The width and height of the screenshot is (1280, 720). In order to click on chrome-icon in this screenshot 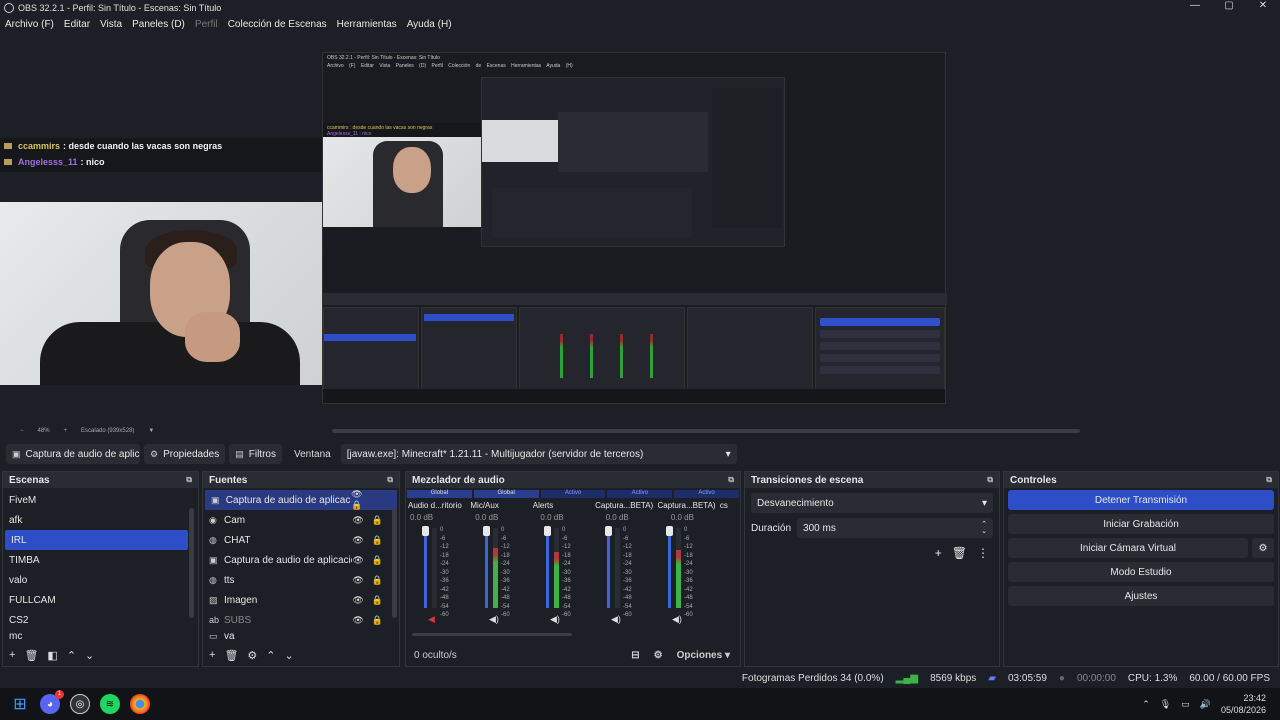, I will do `click(140, 704)`.